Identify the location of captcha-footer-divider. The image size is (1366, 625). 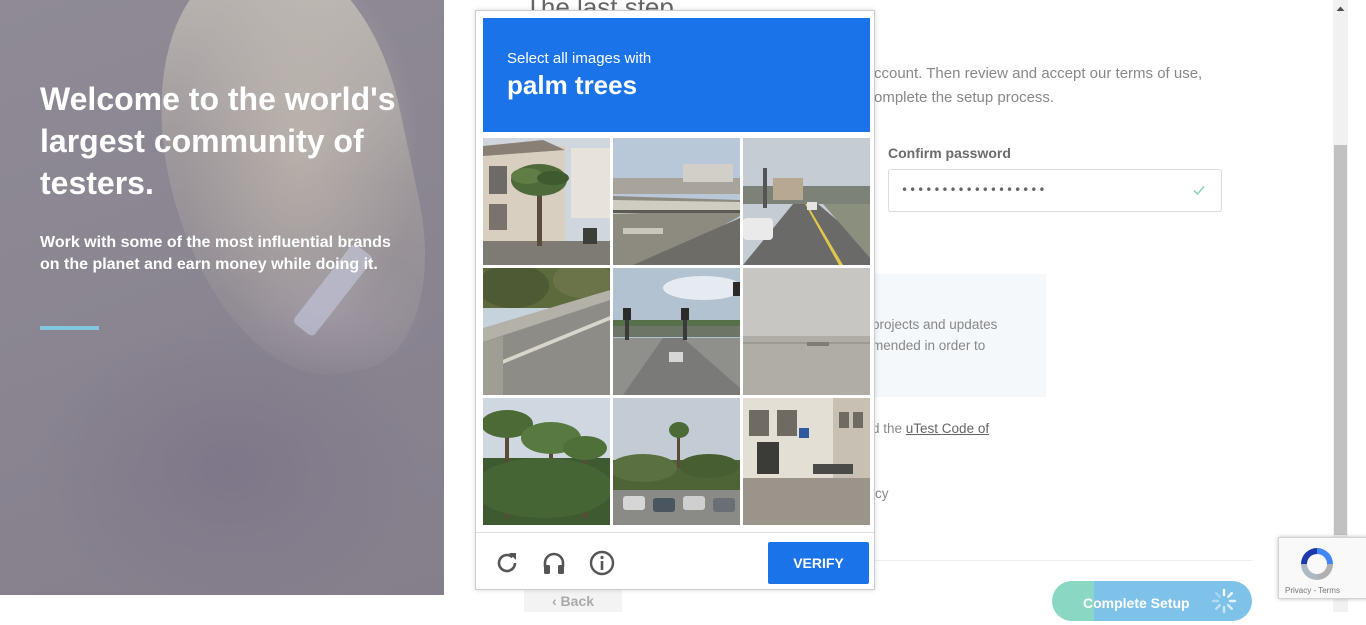
(675, 532).